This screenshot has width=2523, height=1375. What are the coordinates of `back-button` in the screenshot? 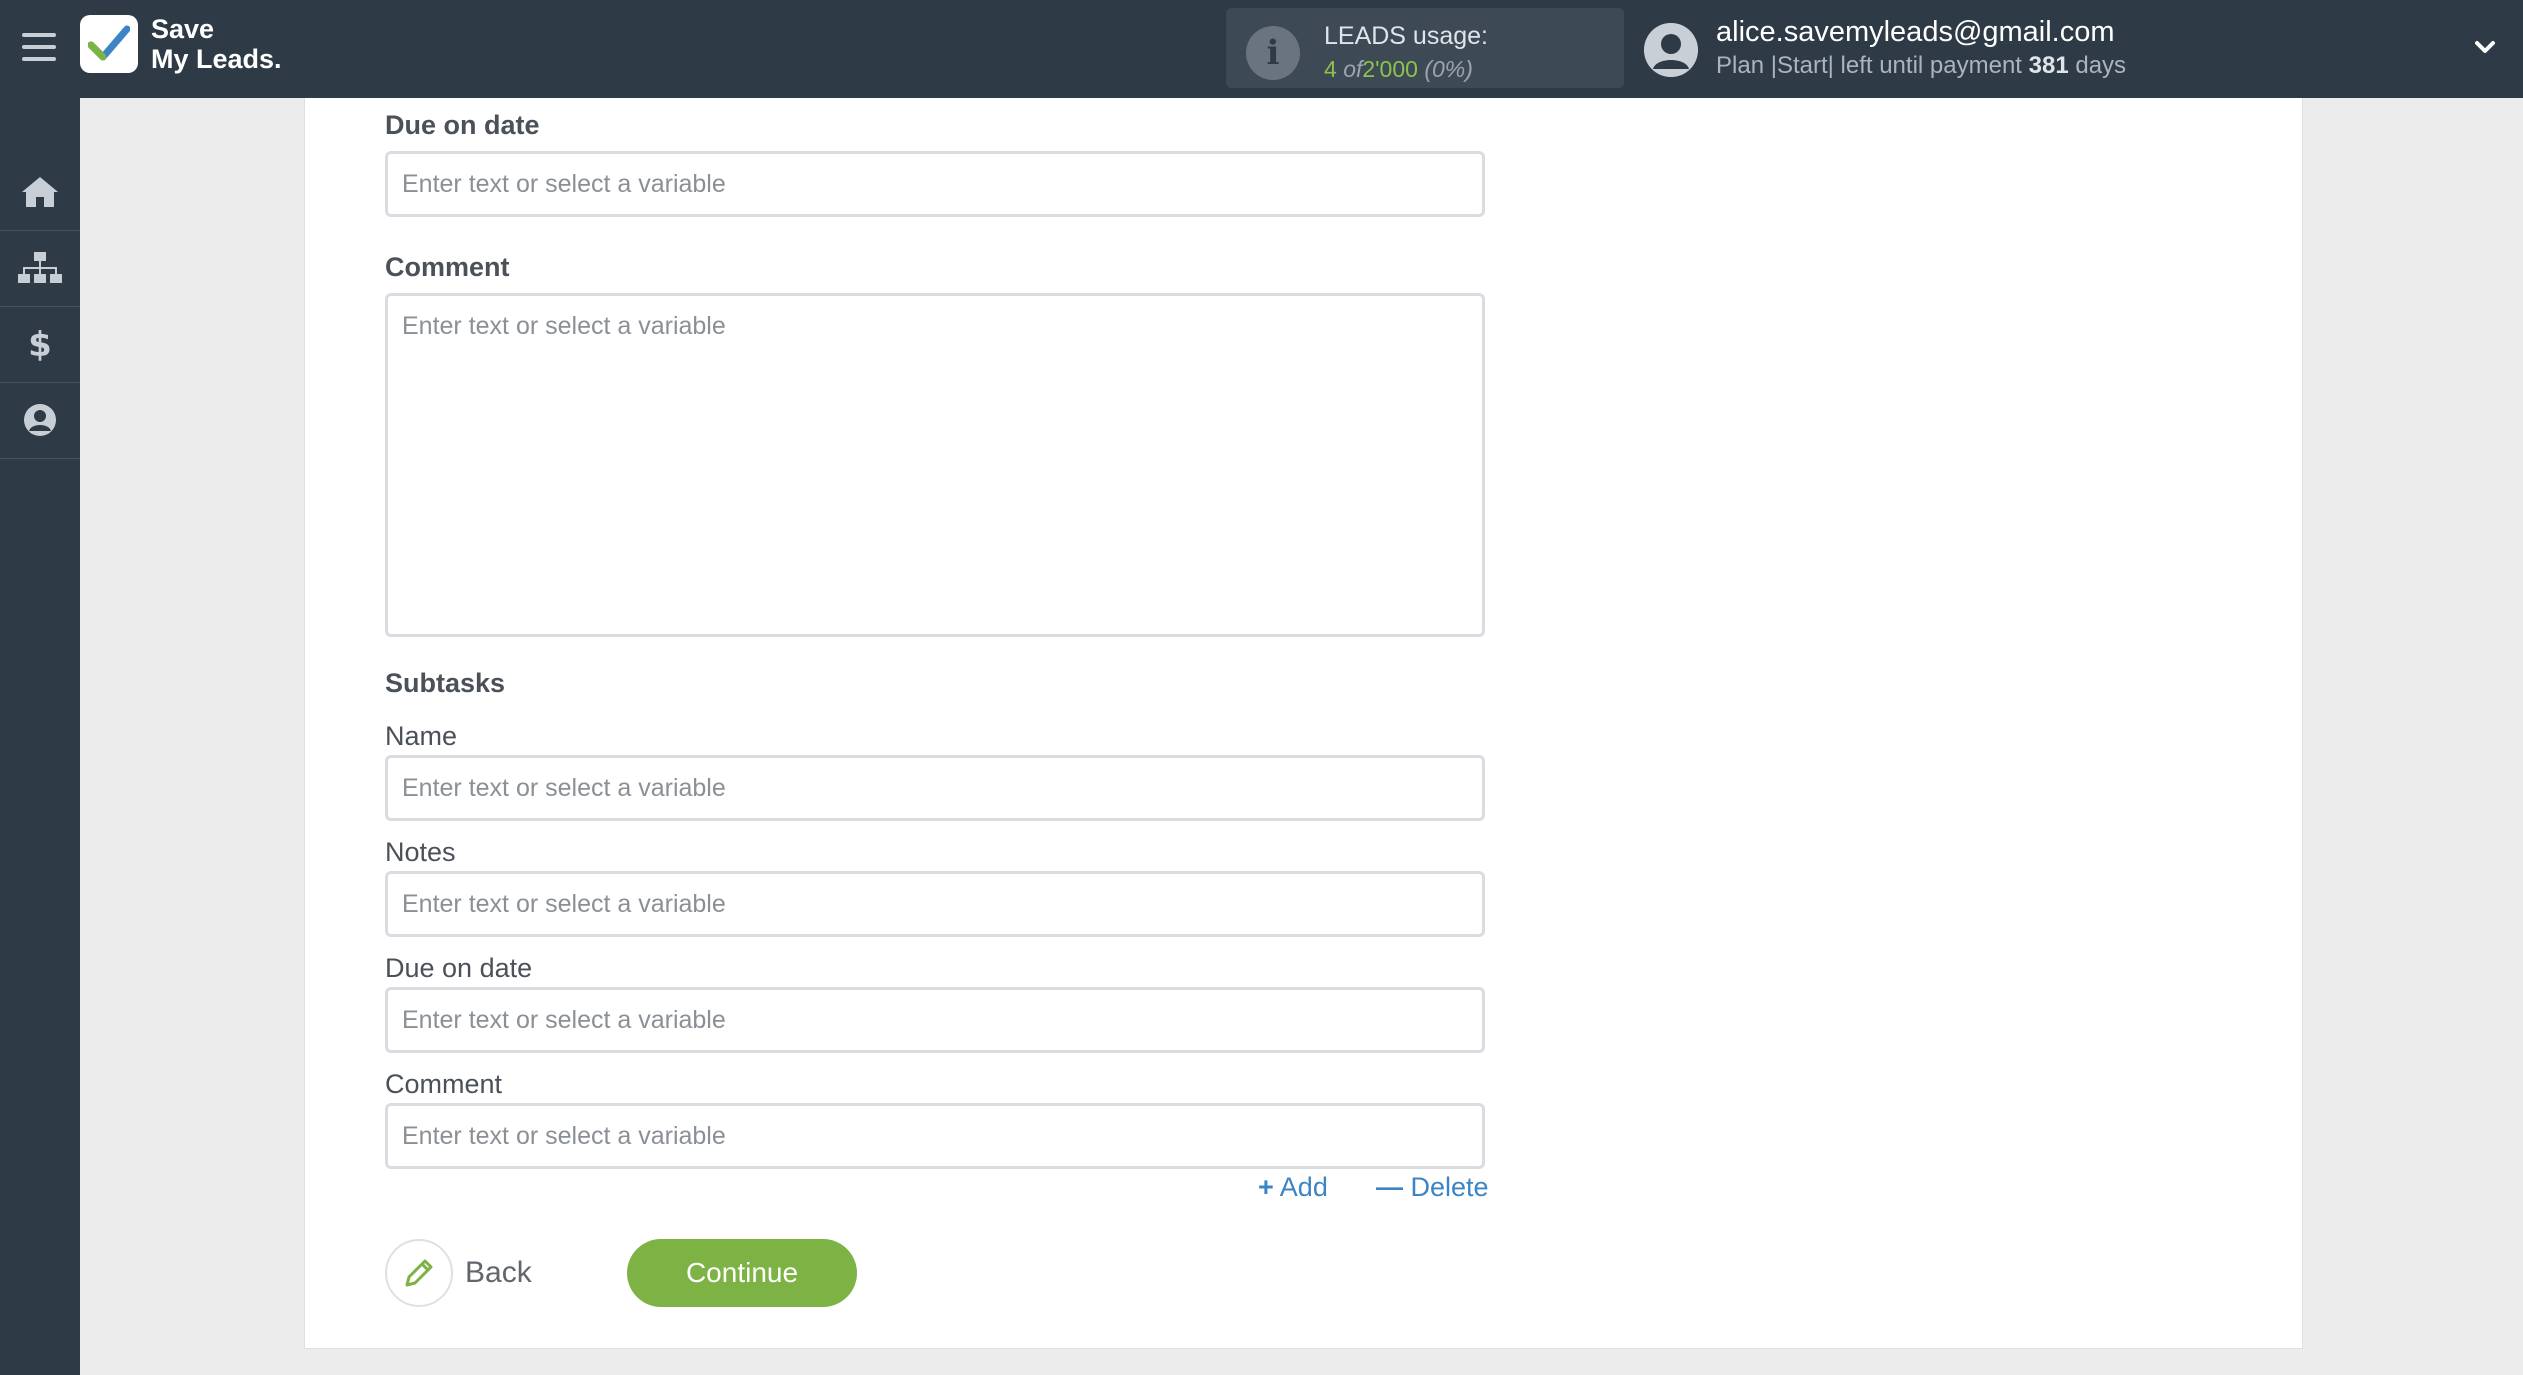 It's located at (419, 1273).